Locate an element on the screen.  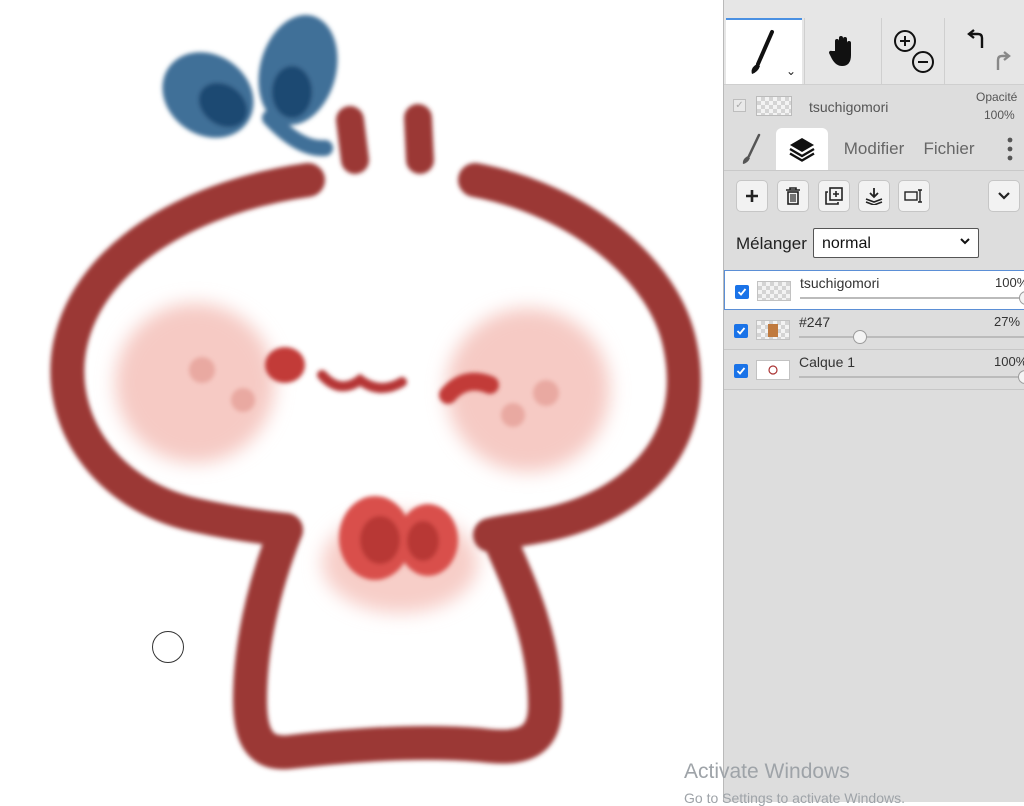
layer-menu-button is located at coordinates (1004, 196).